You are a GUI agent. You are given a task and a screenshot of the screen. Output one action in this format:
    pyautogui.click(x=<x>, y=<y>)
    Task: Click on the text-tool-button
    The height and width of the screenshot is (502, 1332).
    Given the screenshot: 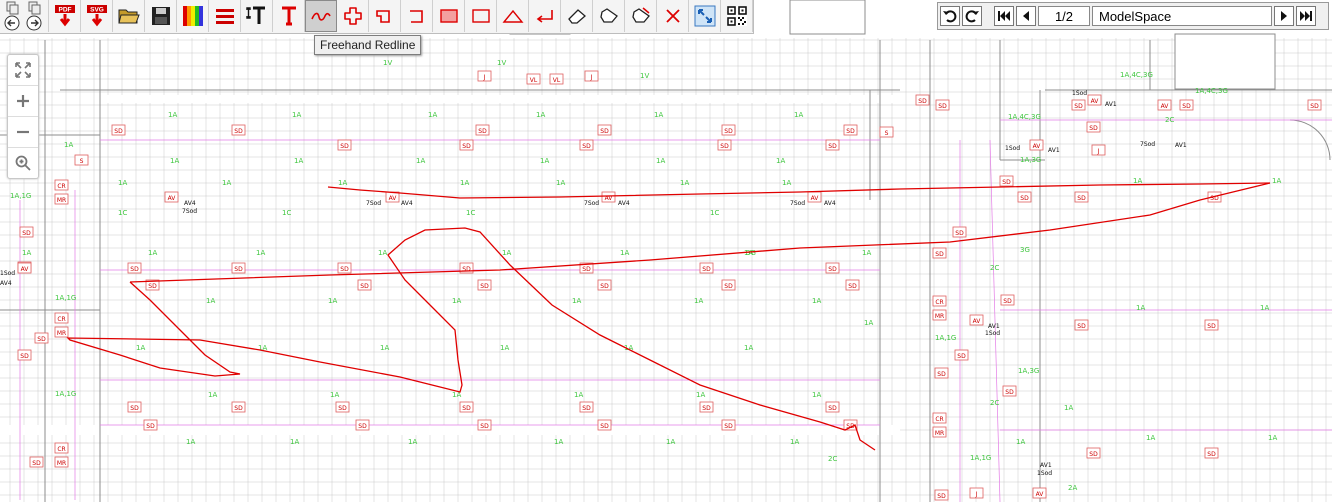 What is the action you would take?
    pyautogui.click(x=257, y=16)
    